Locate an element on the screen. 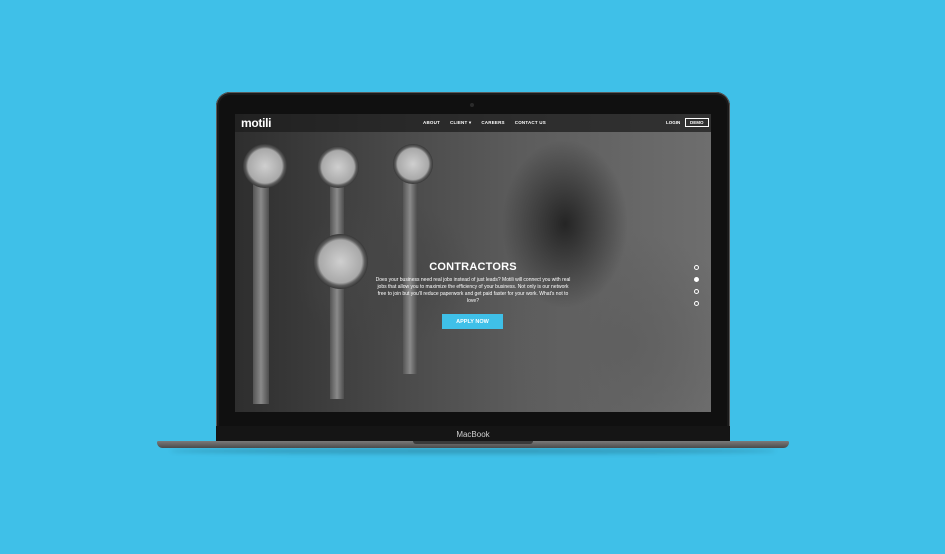 Image resolution: width=945 pixels, height=554 pixels. demo-button: DEMO is located at coordinates (697, 122).